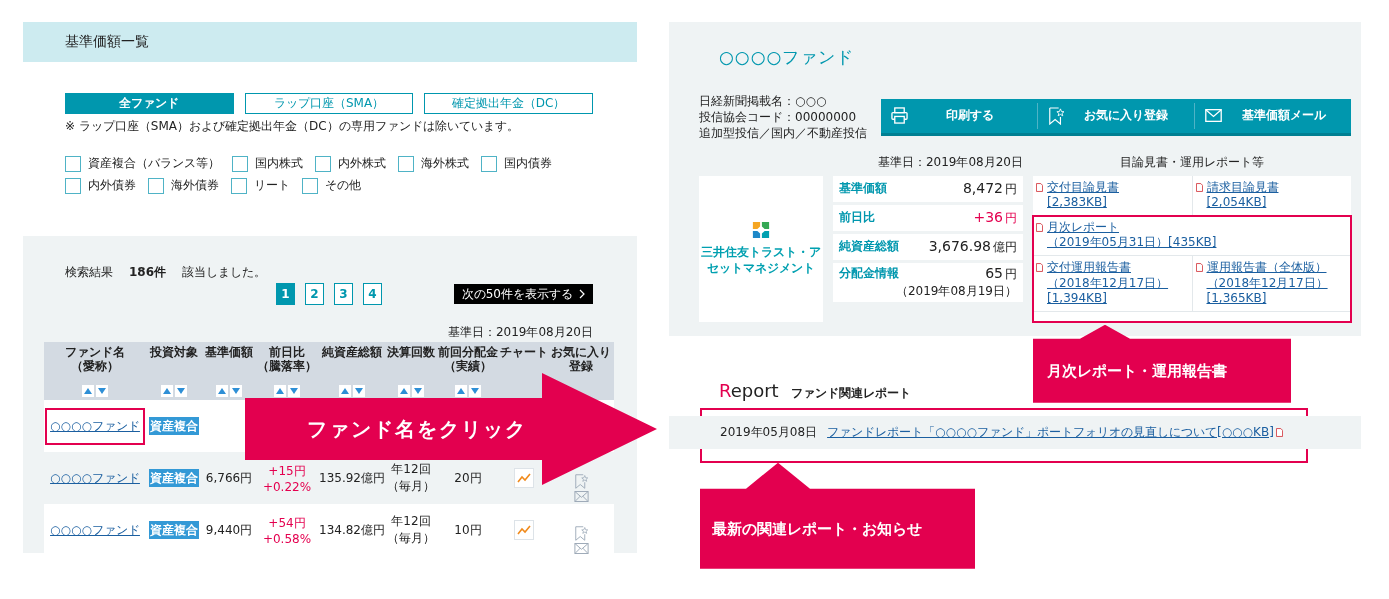 Image resolution: width=1389 pixels, height=599 pixels. I want to click on logo-mark-icon, so click(761, 230).